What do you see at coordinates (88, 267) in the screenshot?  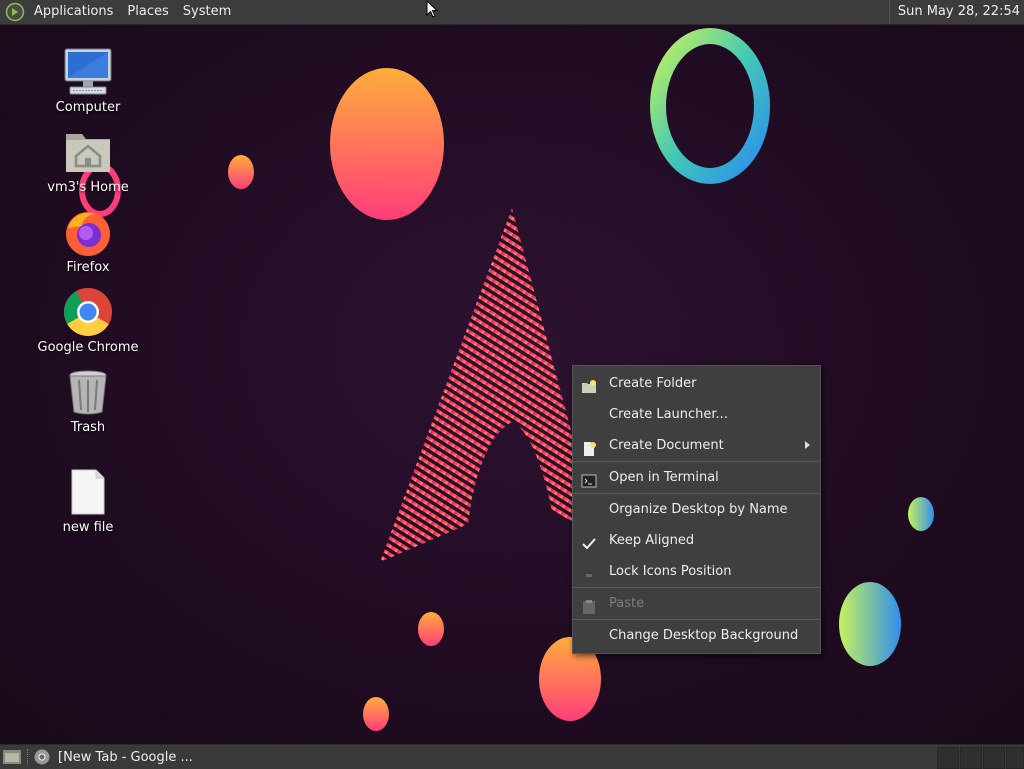 I see `desktop-icon-label: Firefox` at bounding box center [88, 267].